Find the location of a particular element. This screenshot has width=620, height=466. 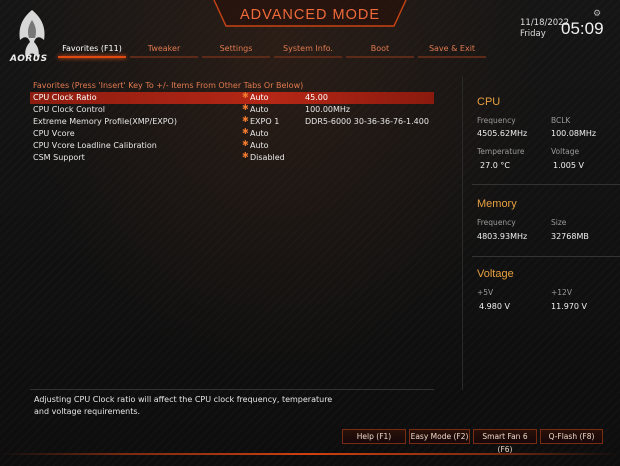

cpu-bclk-label: BCLK is located at coordinates (561, 120).